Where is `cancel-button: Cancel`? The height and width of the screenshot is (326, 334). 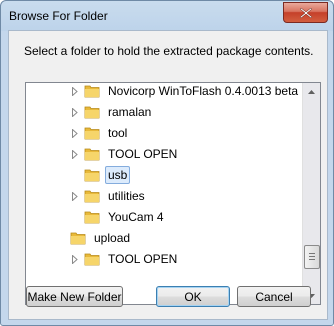
cancel-button: Cancel is located at coordinates (274, 296).